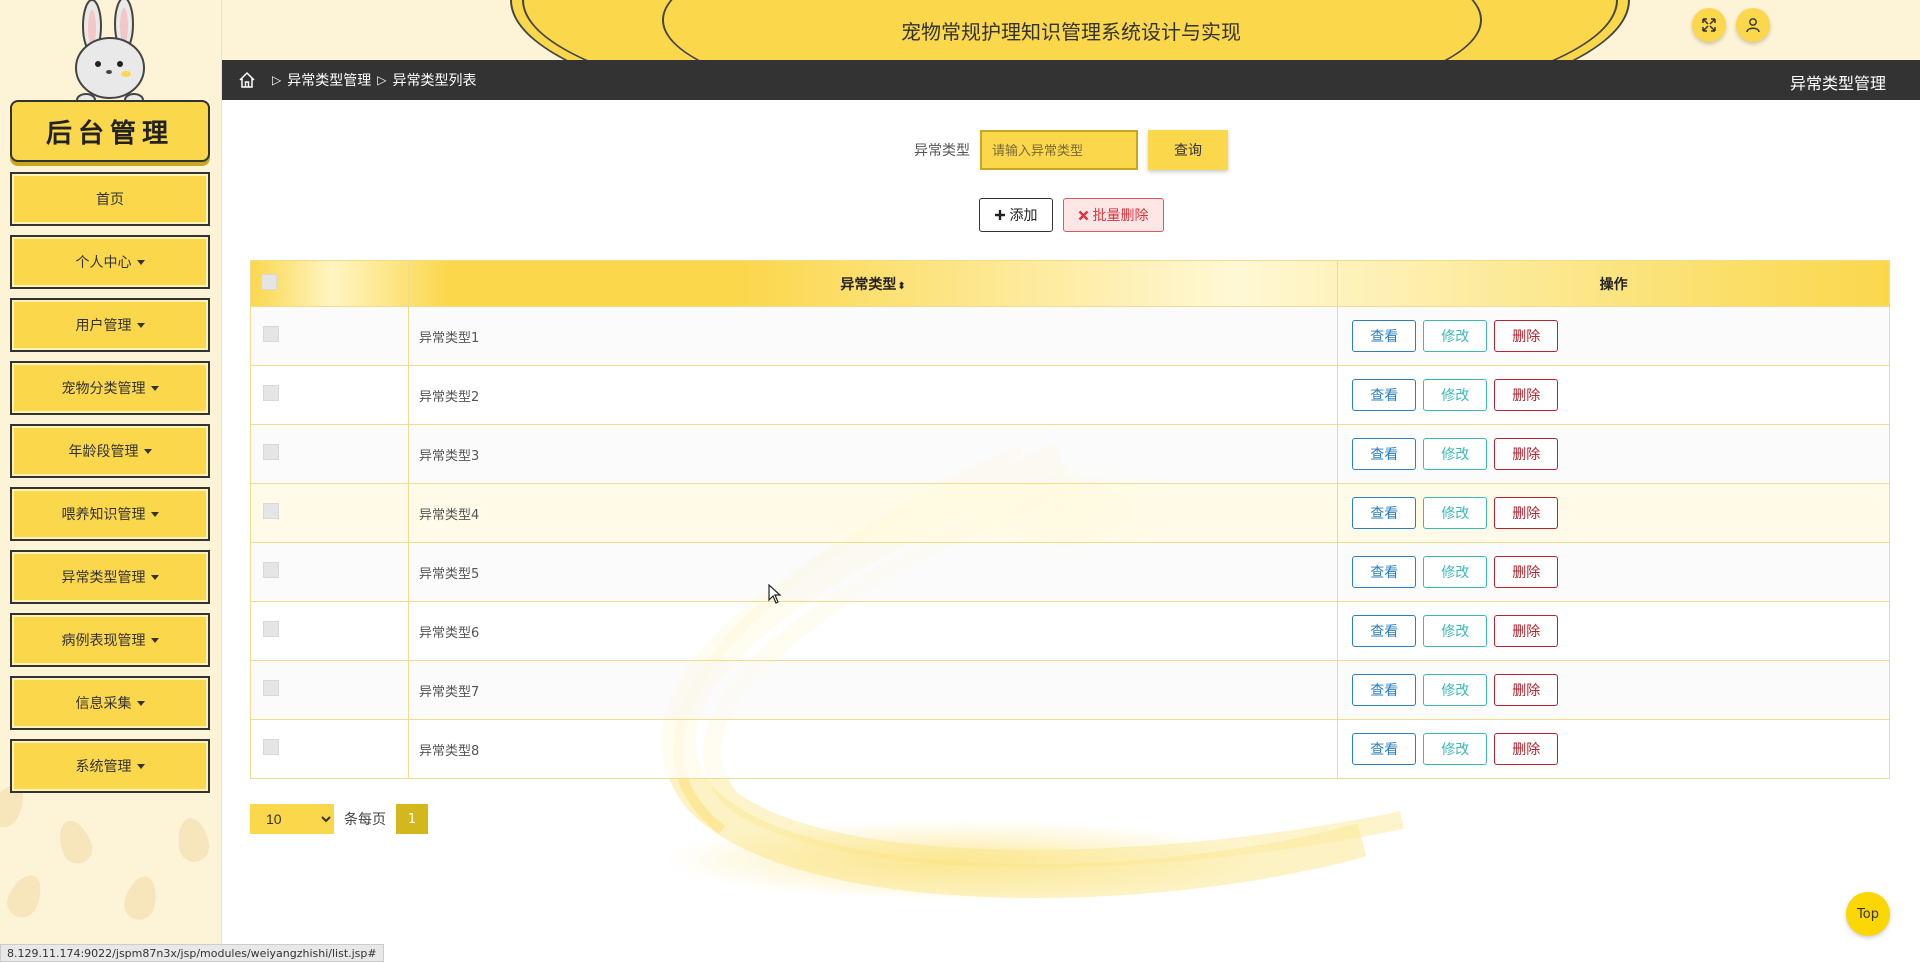  I want to click on sidebar-item: 系统管理, so click(110, 766).